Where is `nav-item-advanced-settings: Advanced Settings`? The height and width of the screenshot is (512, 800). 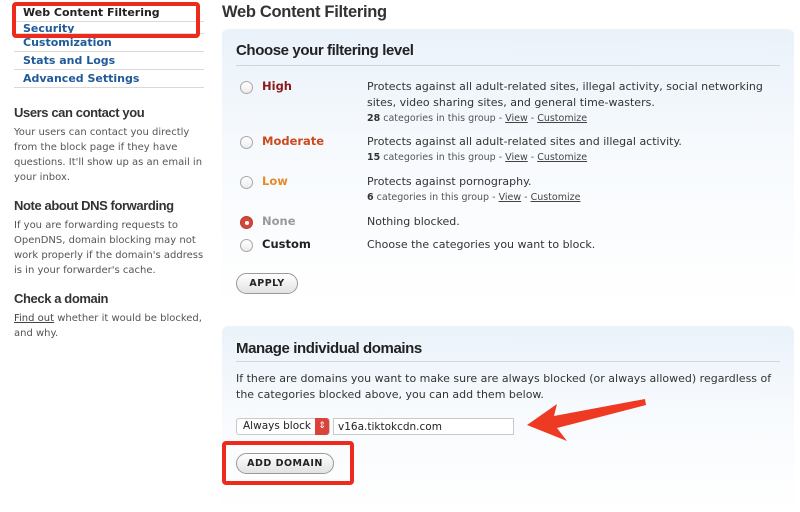 nav-item-advanced-settings: Advanced Settings is located at coordinates (109, 79).